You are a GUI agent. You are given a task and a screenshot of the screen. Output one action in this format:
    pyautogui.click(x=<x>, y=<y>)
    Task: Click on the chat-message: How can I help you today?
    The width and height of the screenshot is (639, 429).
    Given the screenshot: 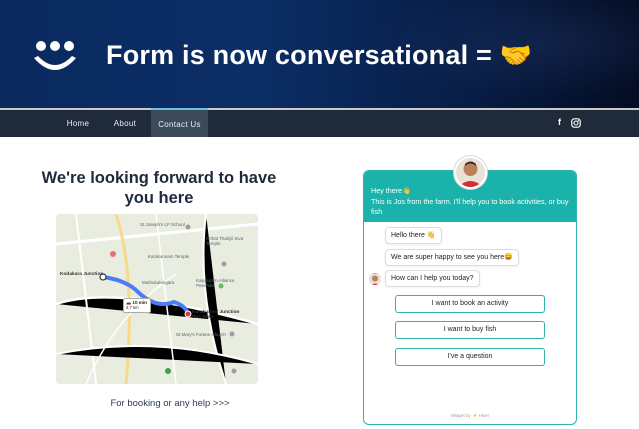 What is the action you would take?
    pyautogui.click(x=432, y=278)
    